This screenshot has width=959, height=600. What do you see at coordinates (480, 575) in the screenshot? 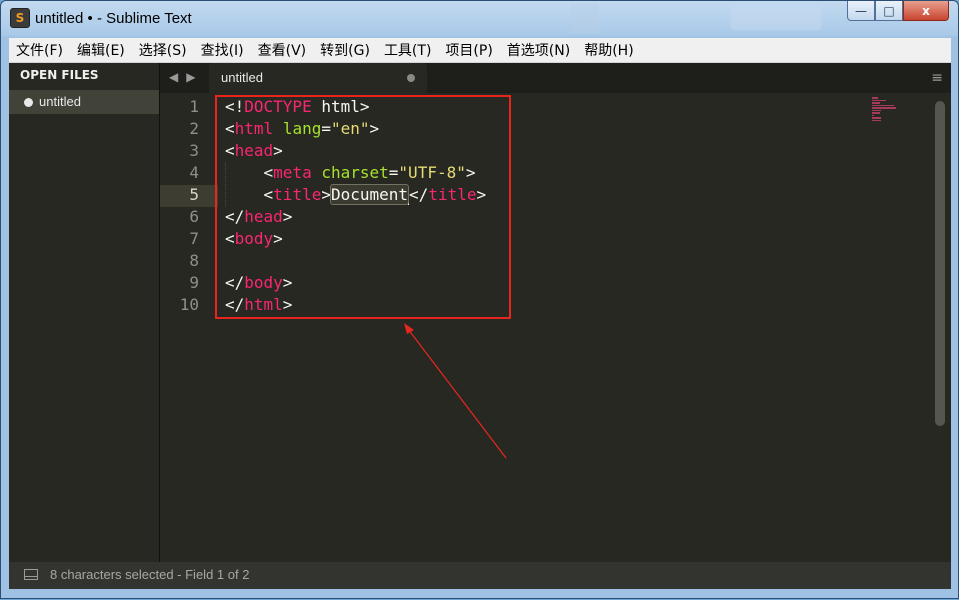
I see `status-bar: 8 characters selected - Field 1 of 2` at bounding box center [480, 575].